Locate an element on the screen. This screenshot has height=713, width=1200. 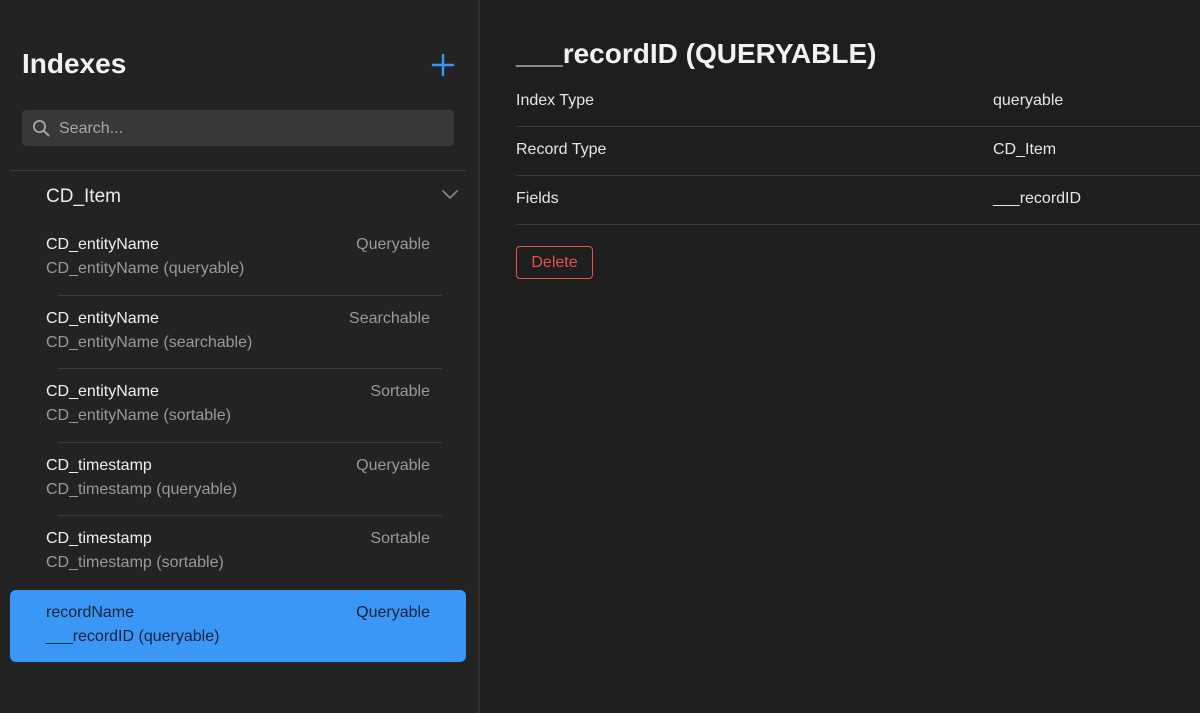
item-subtitle: CD_entityName (queryable) is located at coordinates (145, 268).